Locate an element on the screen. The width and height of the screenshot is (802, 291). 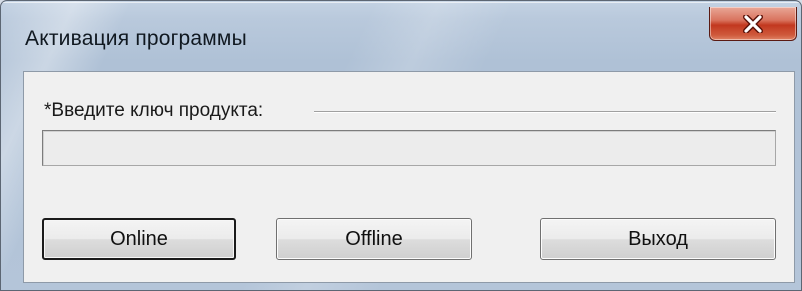
window-title: Активация программы is located at coordinates (136, 38).